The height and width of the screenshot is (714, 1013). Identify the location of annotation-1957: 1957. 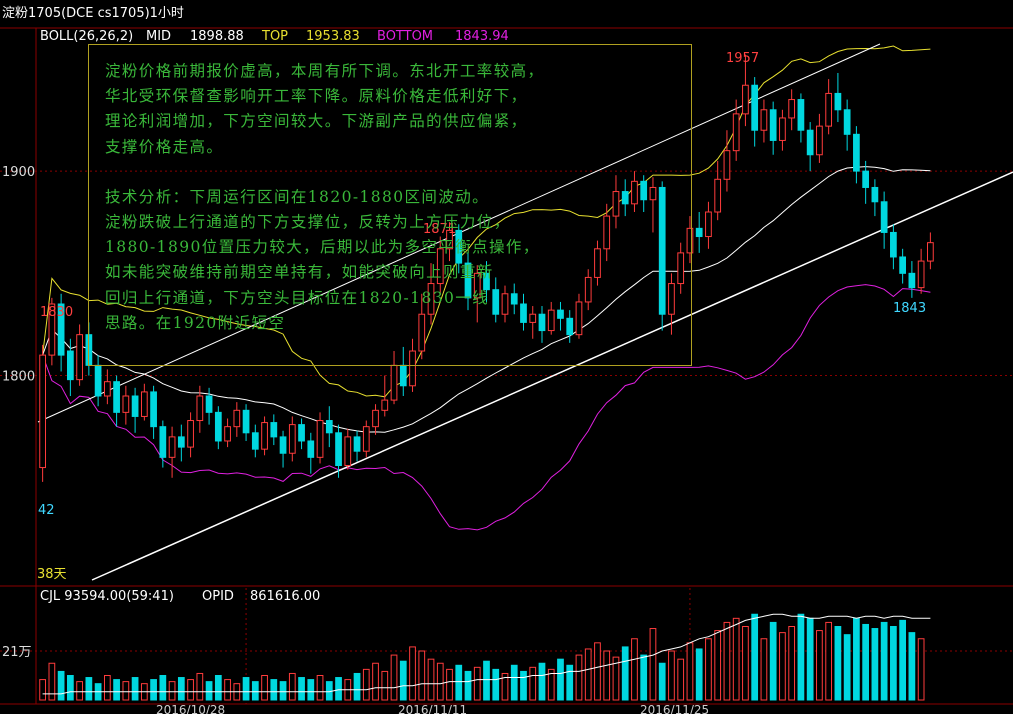
(742, 58).